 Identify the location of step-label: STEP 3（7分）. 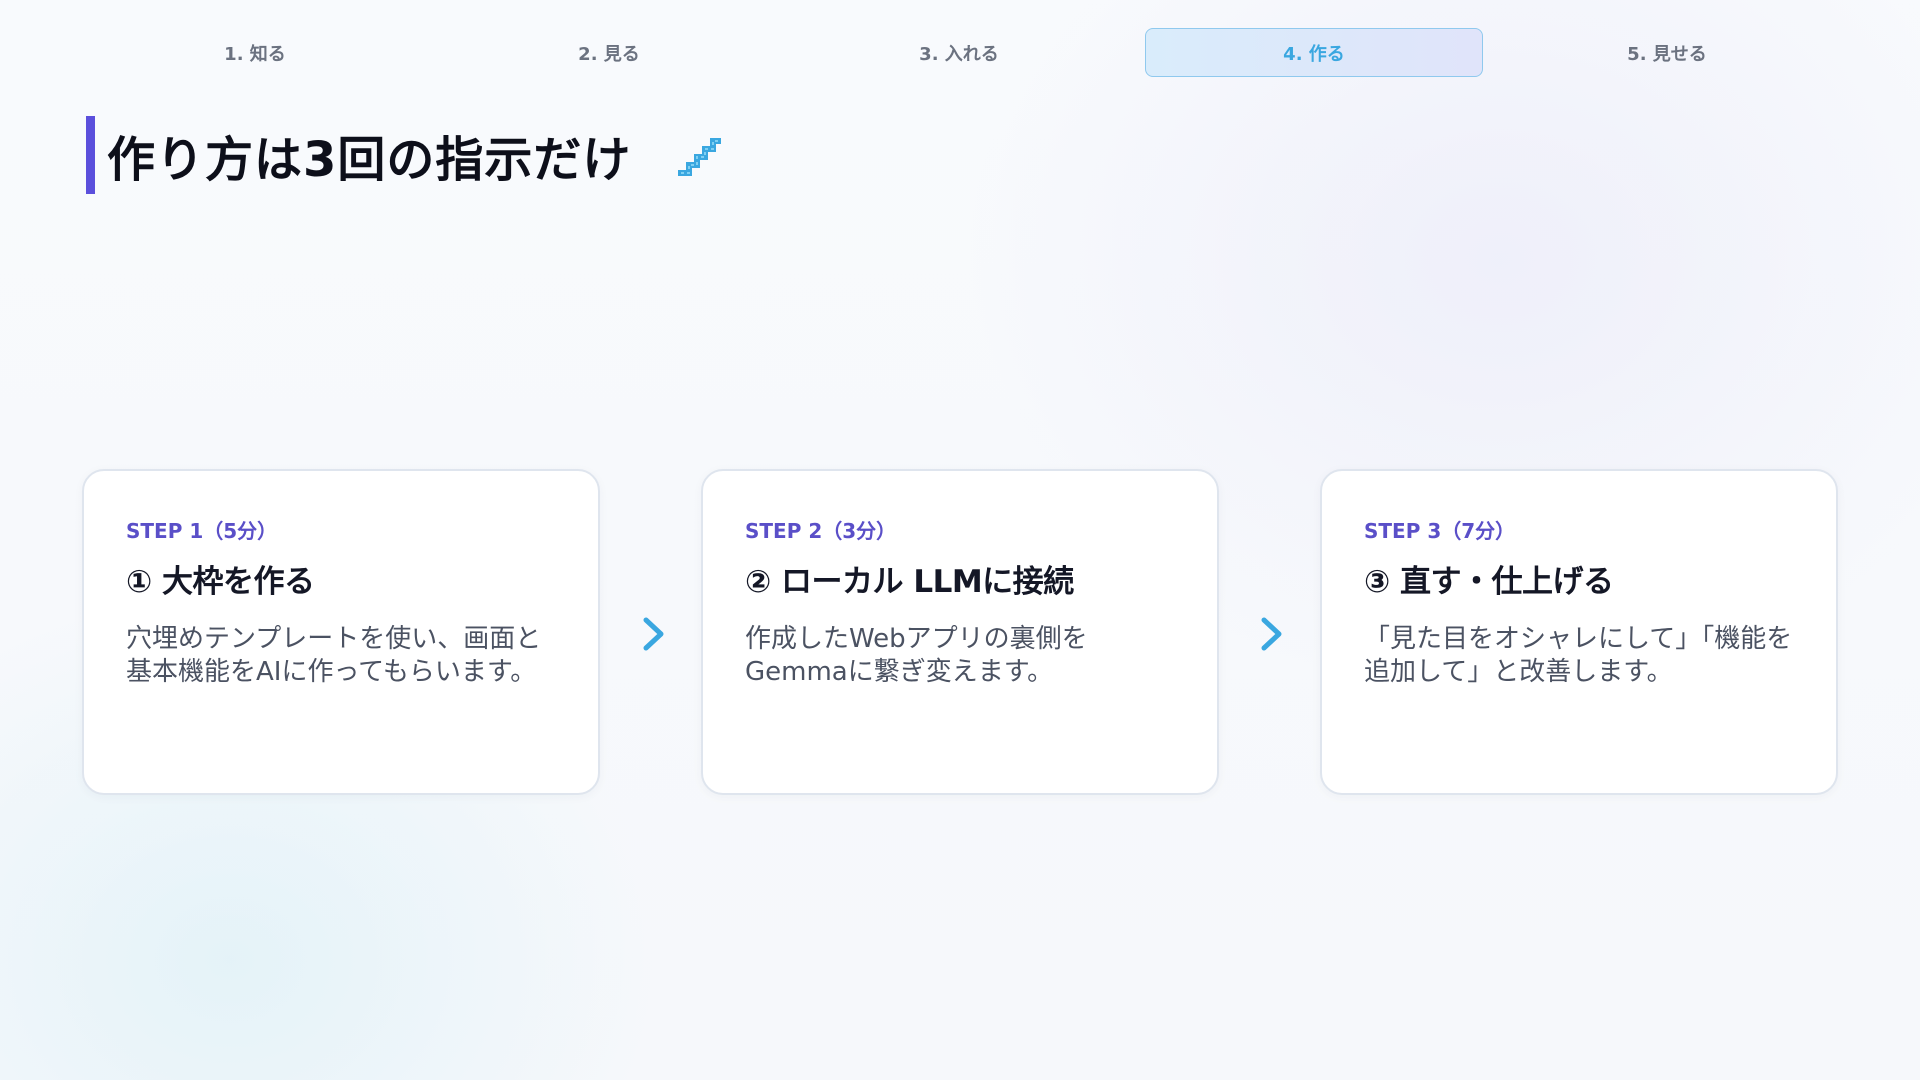
(1440, 531).